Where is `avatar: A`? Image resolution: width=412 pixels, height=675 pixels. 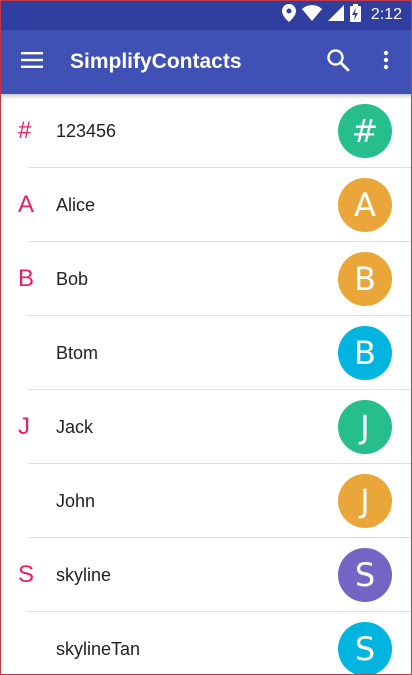
avatar: A is located at coordinates (365, 205).